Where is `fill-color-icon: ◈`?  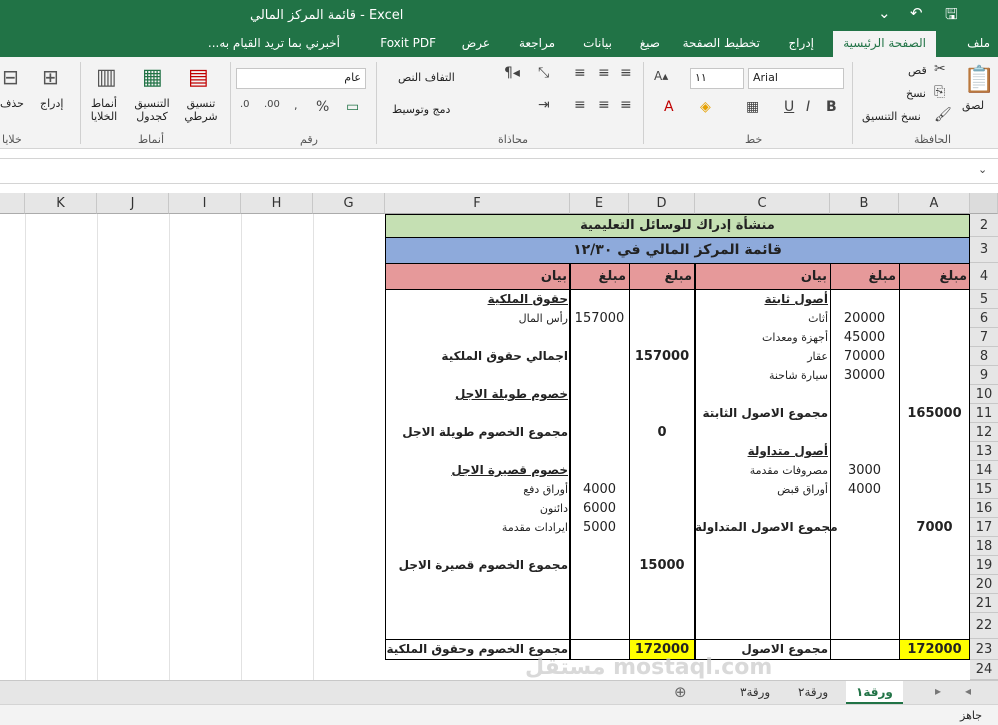
fill-color-icon: ◈ is located at coordinates (705, 107).